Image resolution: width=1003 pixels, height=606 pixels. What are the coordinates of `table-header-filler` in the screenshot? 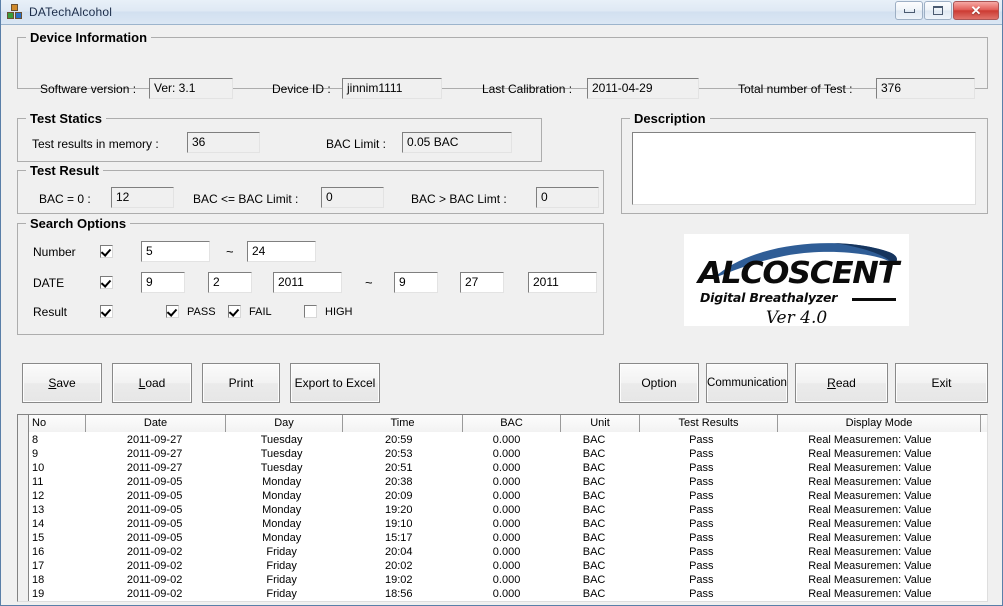 It's located at (984, 423).